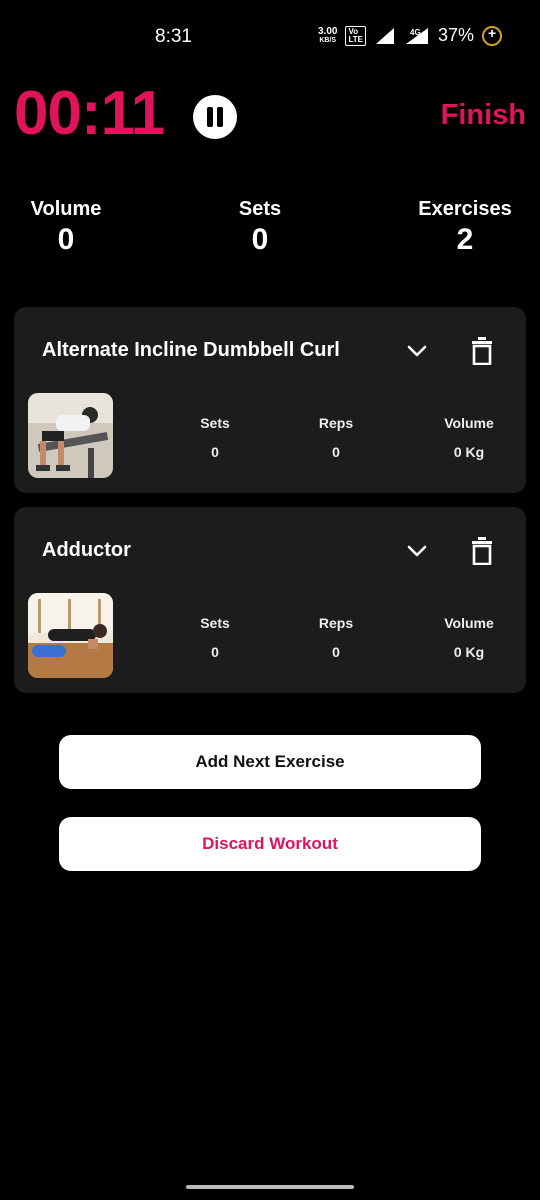  Describe the element at coordinates (66, 209) in the screenshot. I see `summary-volume-label: Volume` at that location.